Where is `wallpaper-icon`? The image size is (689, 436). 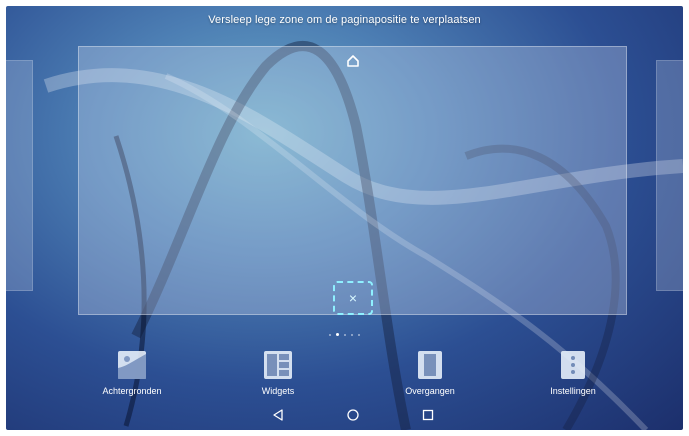 wallpaper-icon is located at coordinates (132, 365).